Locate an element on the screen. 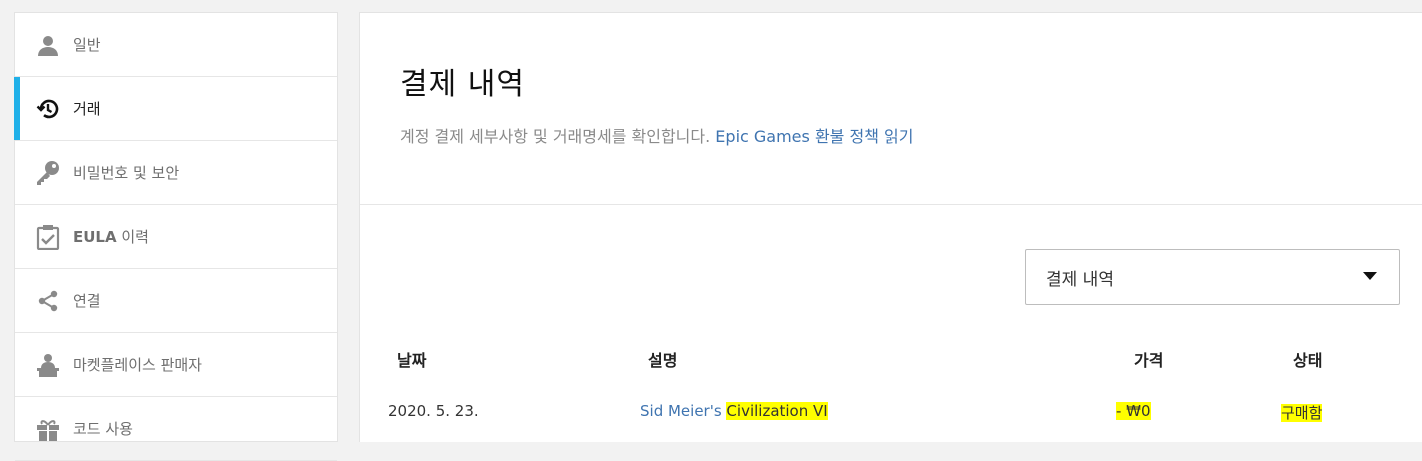  refund-policy-link: Epic Games 환불 정책 읽기 is located at coordinates (814, 136).